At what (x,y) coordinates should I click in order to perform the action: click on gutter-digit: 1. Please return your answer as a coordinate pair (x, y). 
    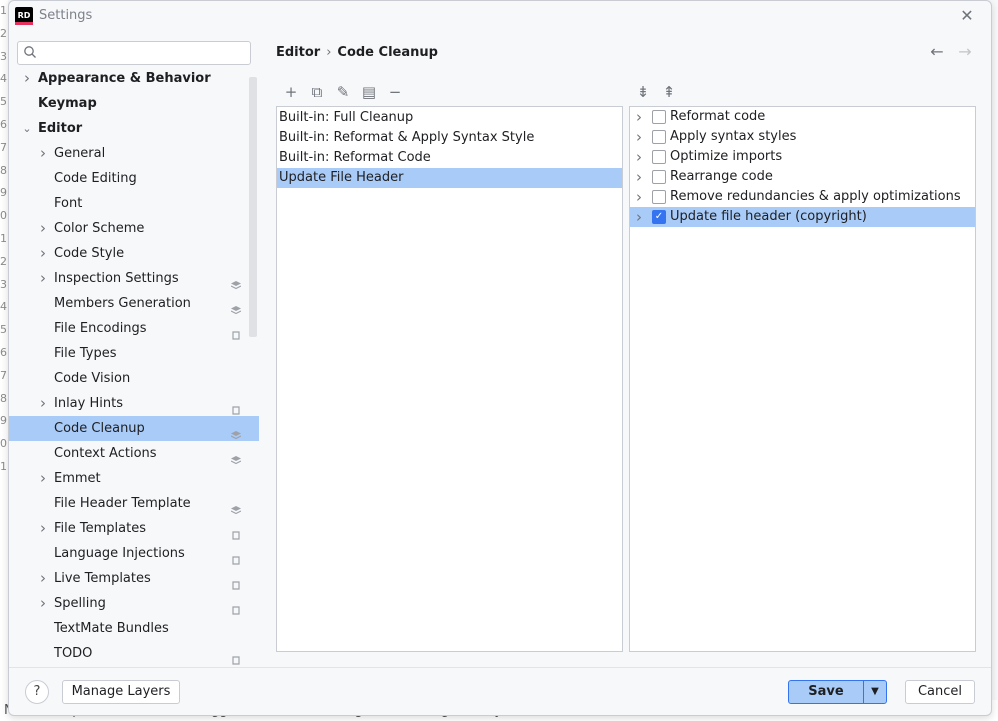
    Looking at the image, I should click on (3, 466).